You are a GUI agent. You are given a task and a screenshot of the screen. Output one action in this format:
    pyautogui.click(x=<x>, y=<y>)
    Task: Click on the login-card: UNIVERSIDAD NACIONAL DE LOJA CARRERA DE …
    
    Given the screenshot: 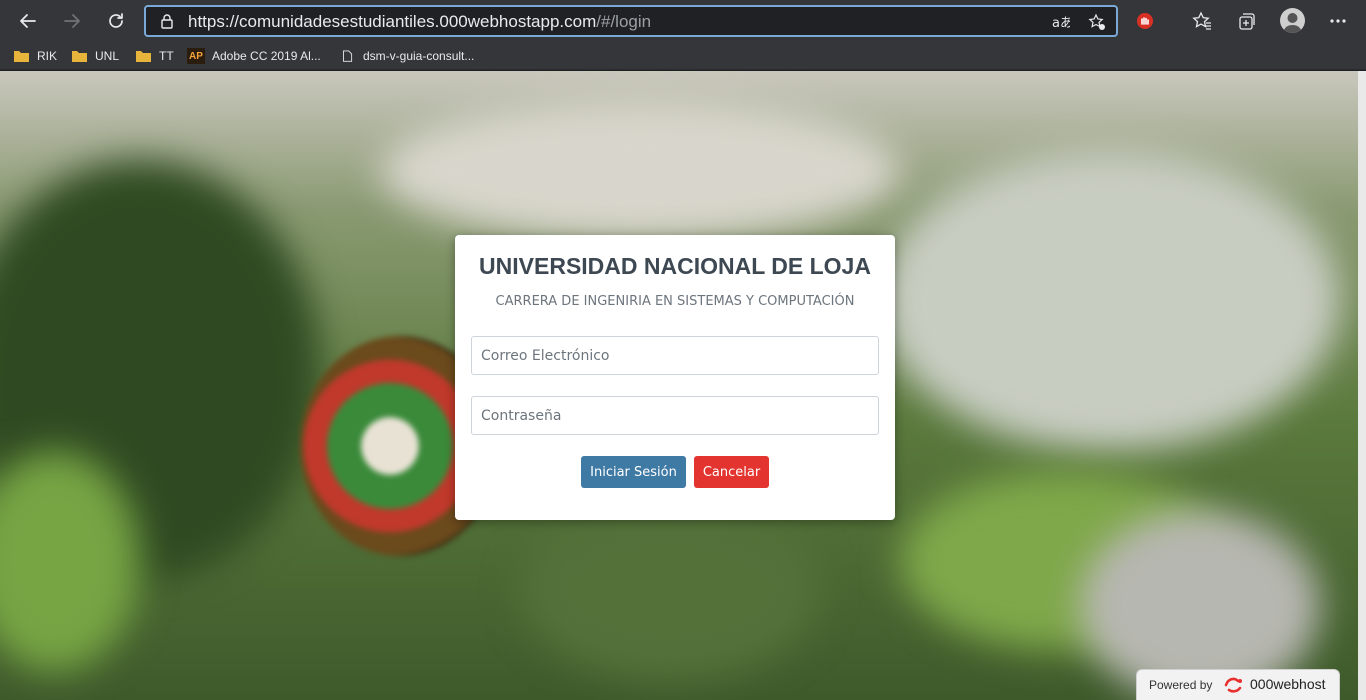 What is the action you would take?
    pyautogui.click(x=675, y=377)
    